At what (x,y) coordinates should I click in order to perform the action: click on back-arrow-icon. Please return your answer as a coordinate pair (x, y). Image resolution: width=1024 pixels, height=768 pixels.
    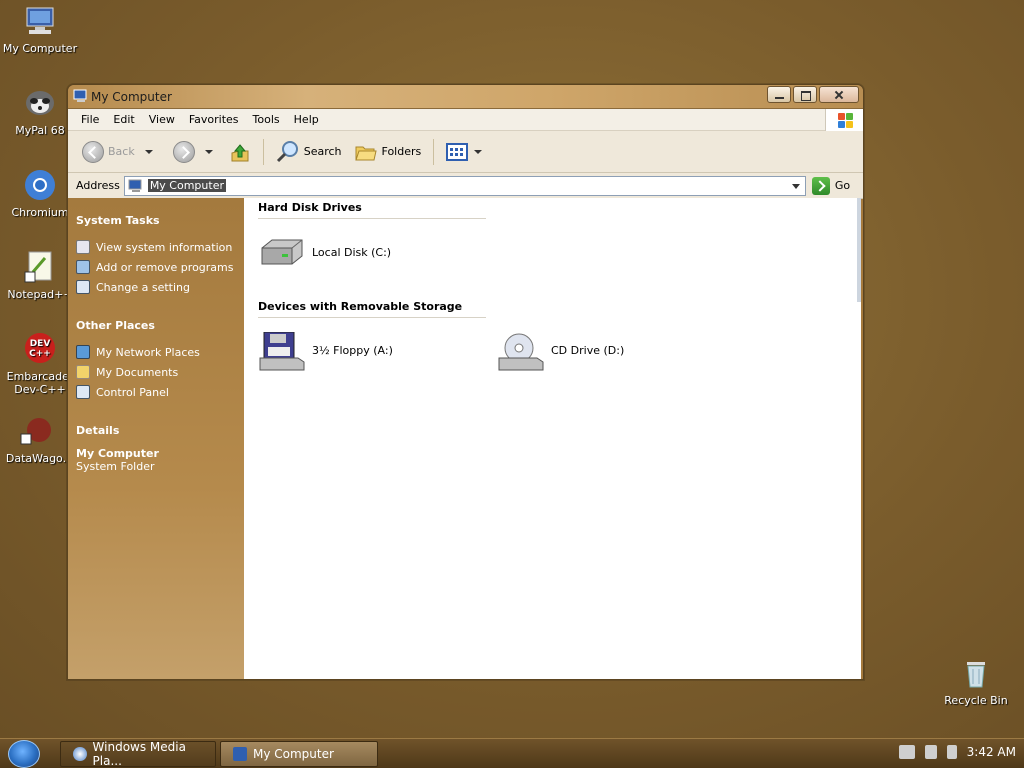
    Looking at the image, I should click on (93, 151).